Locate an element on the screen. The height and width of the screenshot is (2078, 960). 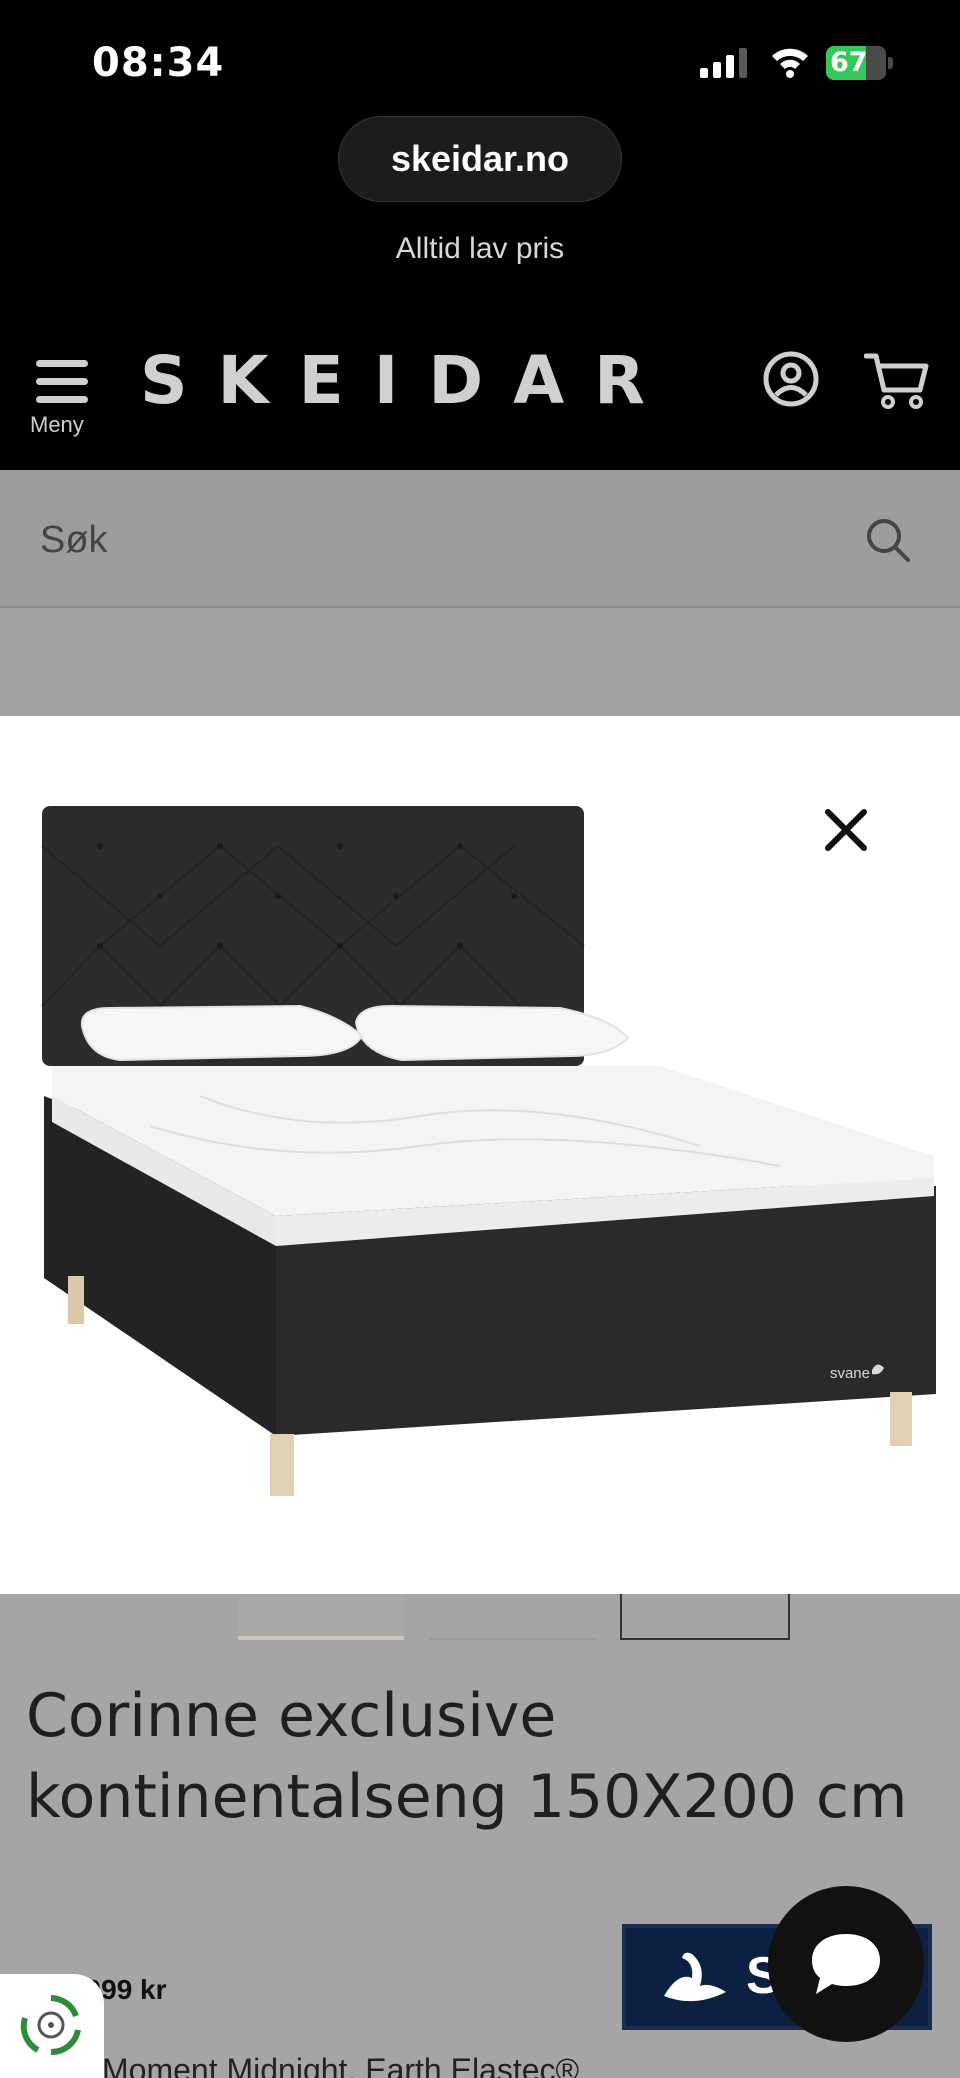
cellular-signal-icon is located at coordinates (723, 63).